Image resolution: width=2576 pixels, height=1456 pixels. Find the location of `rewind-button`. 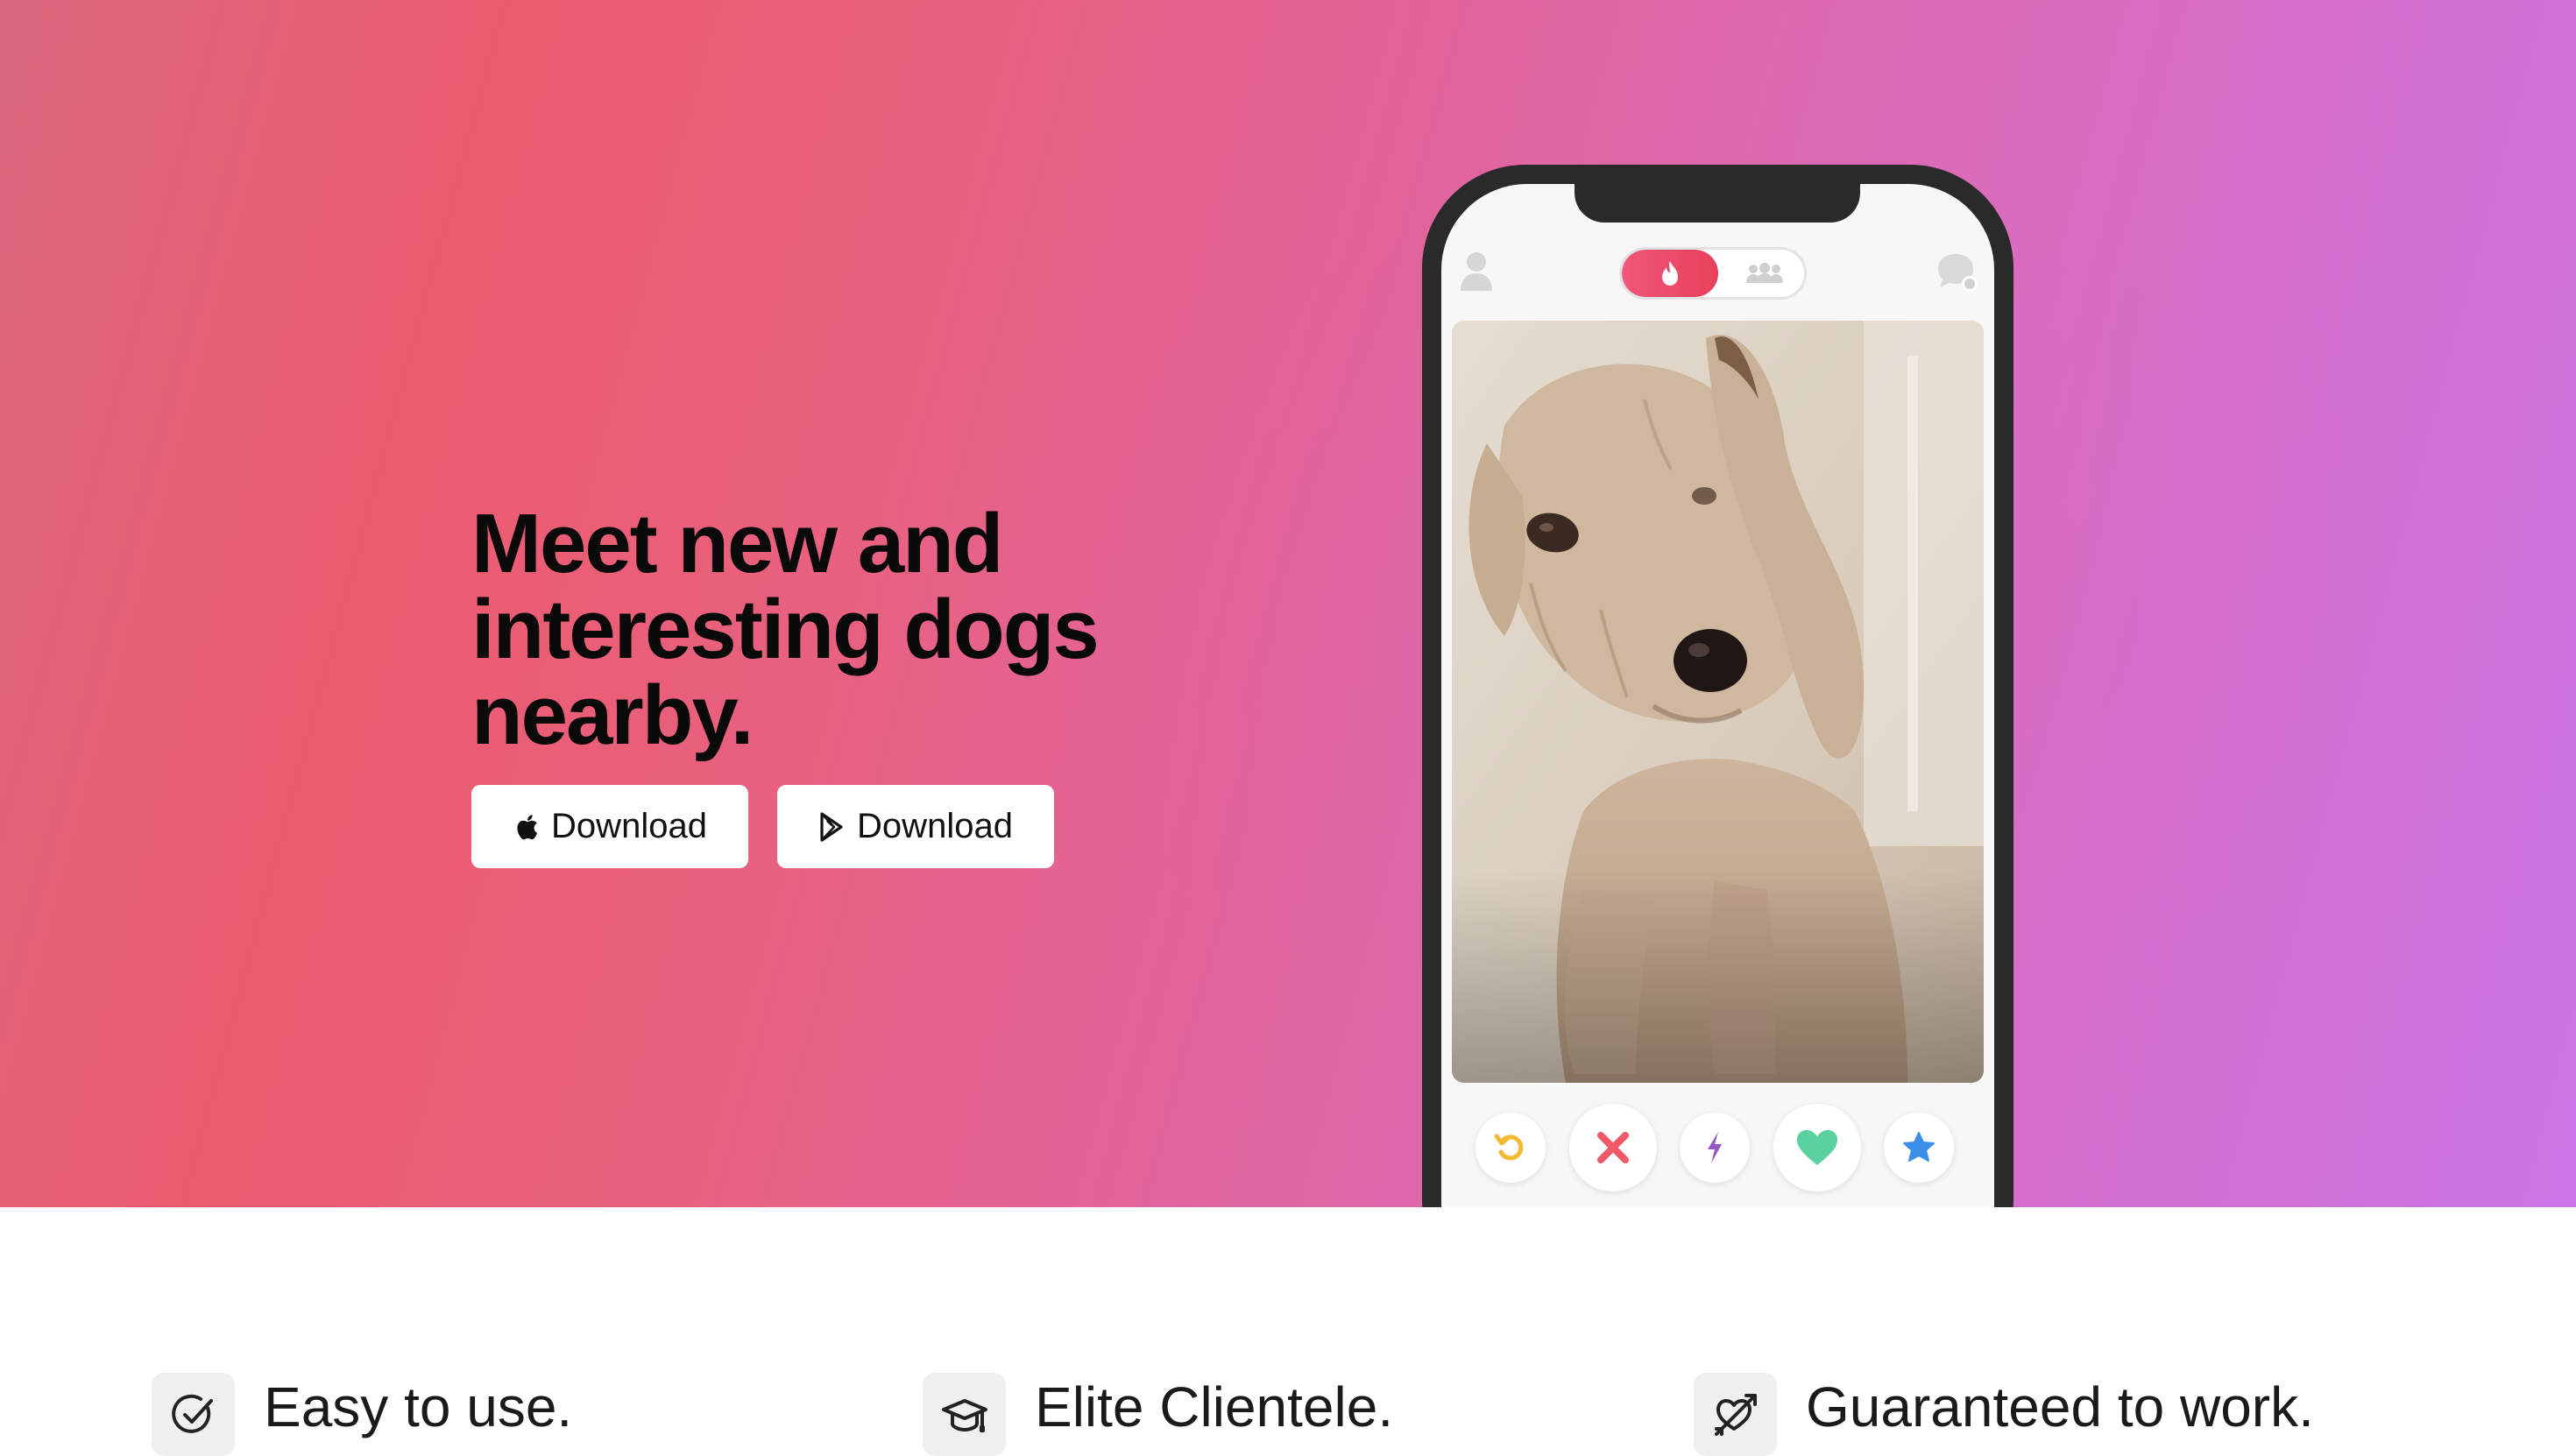

rewind-button is located at coordinates (1511, 1148).